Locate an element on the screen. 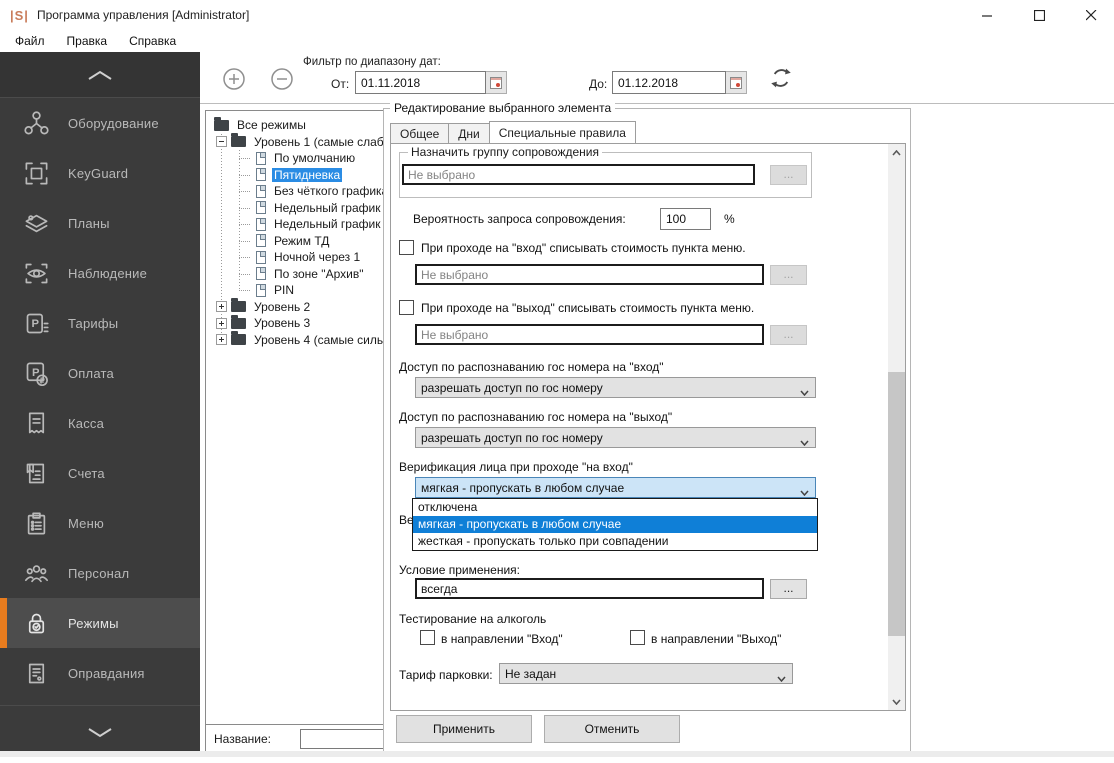 This screenshot has width=1114, height=763. form-scrollbar is located at coordinates (896, 427).